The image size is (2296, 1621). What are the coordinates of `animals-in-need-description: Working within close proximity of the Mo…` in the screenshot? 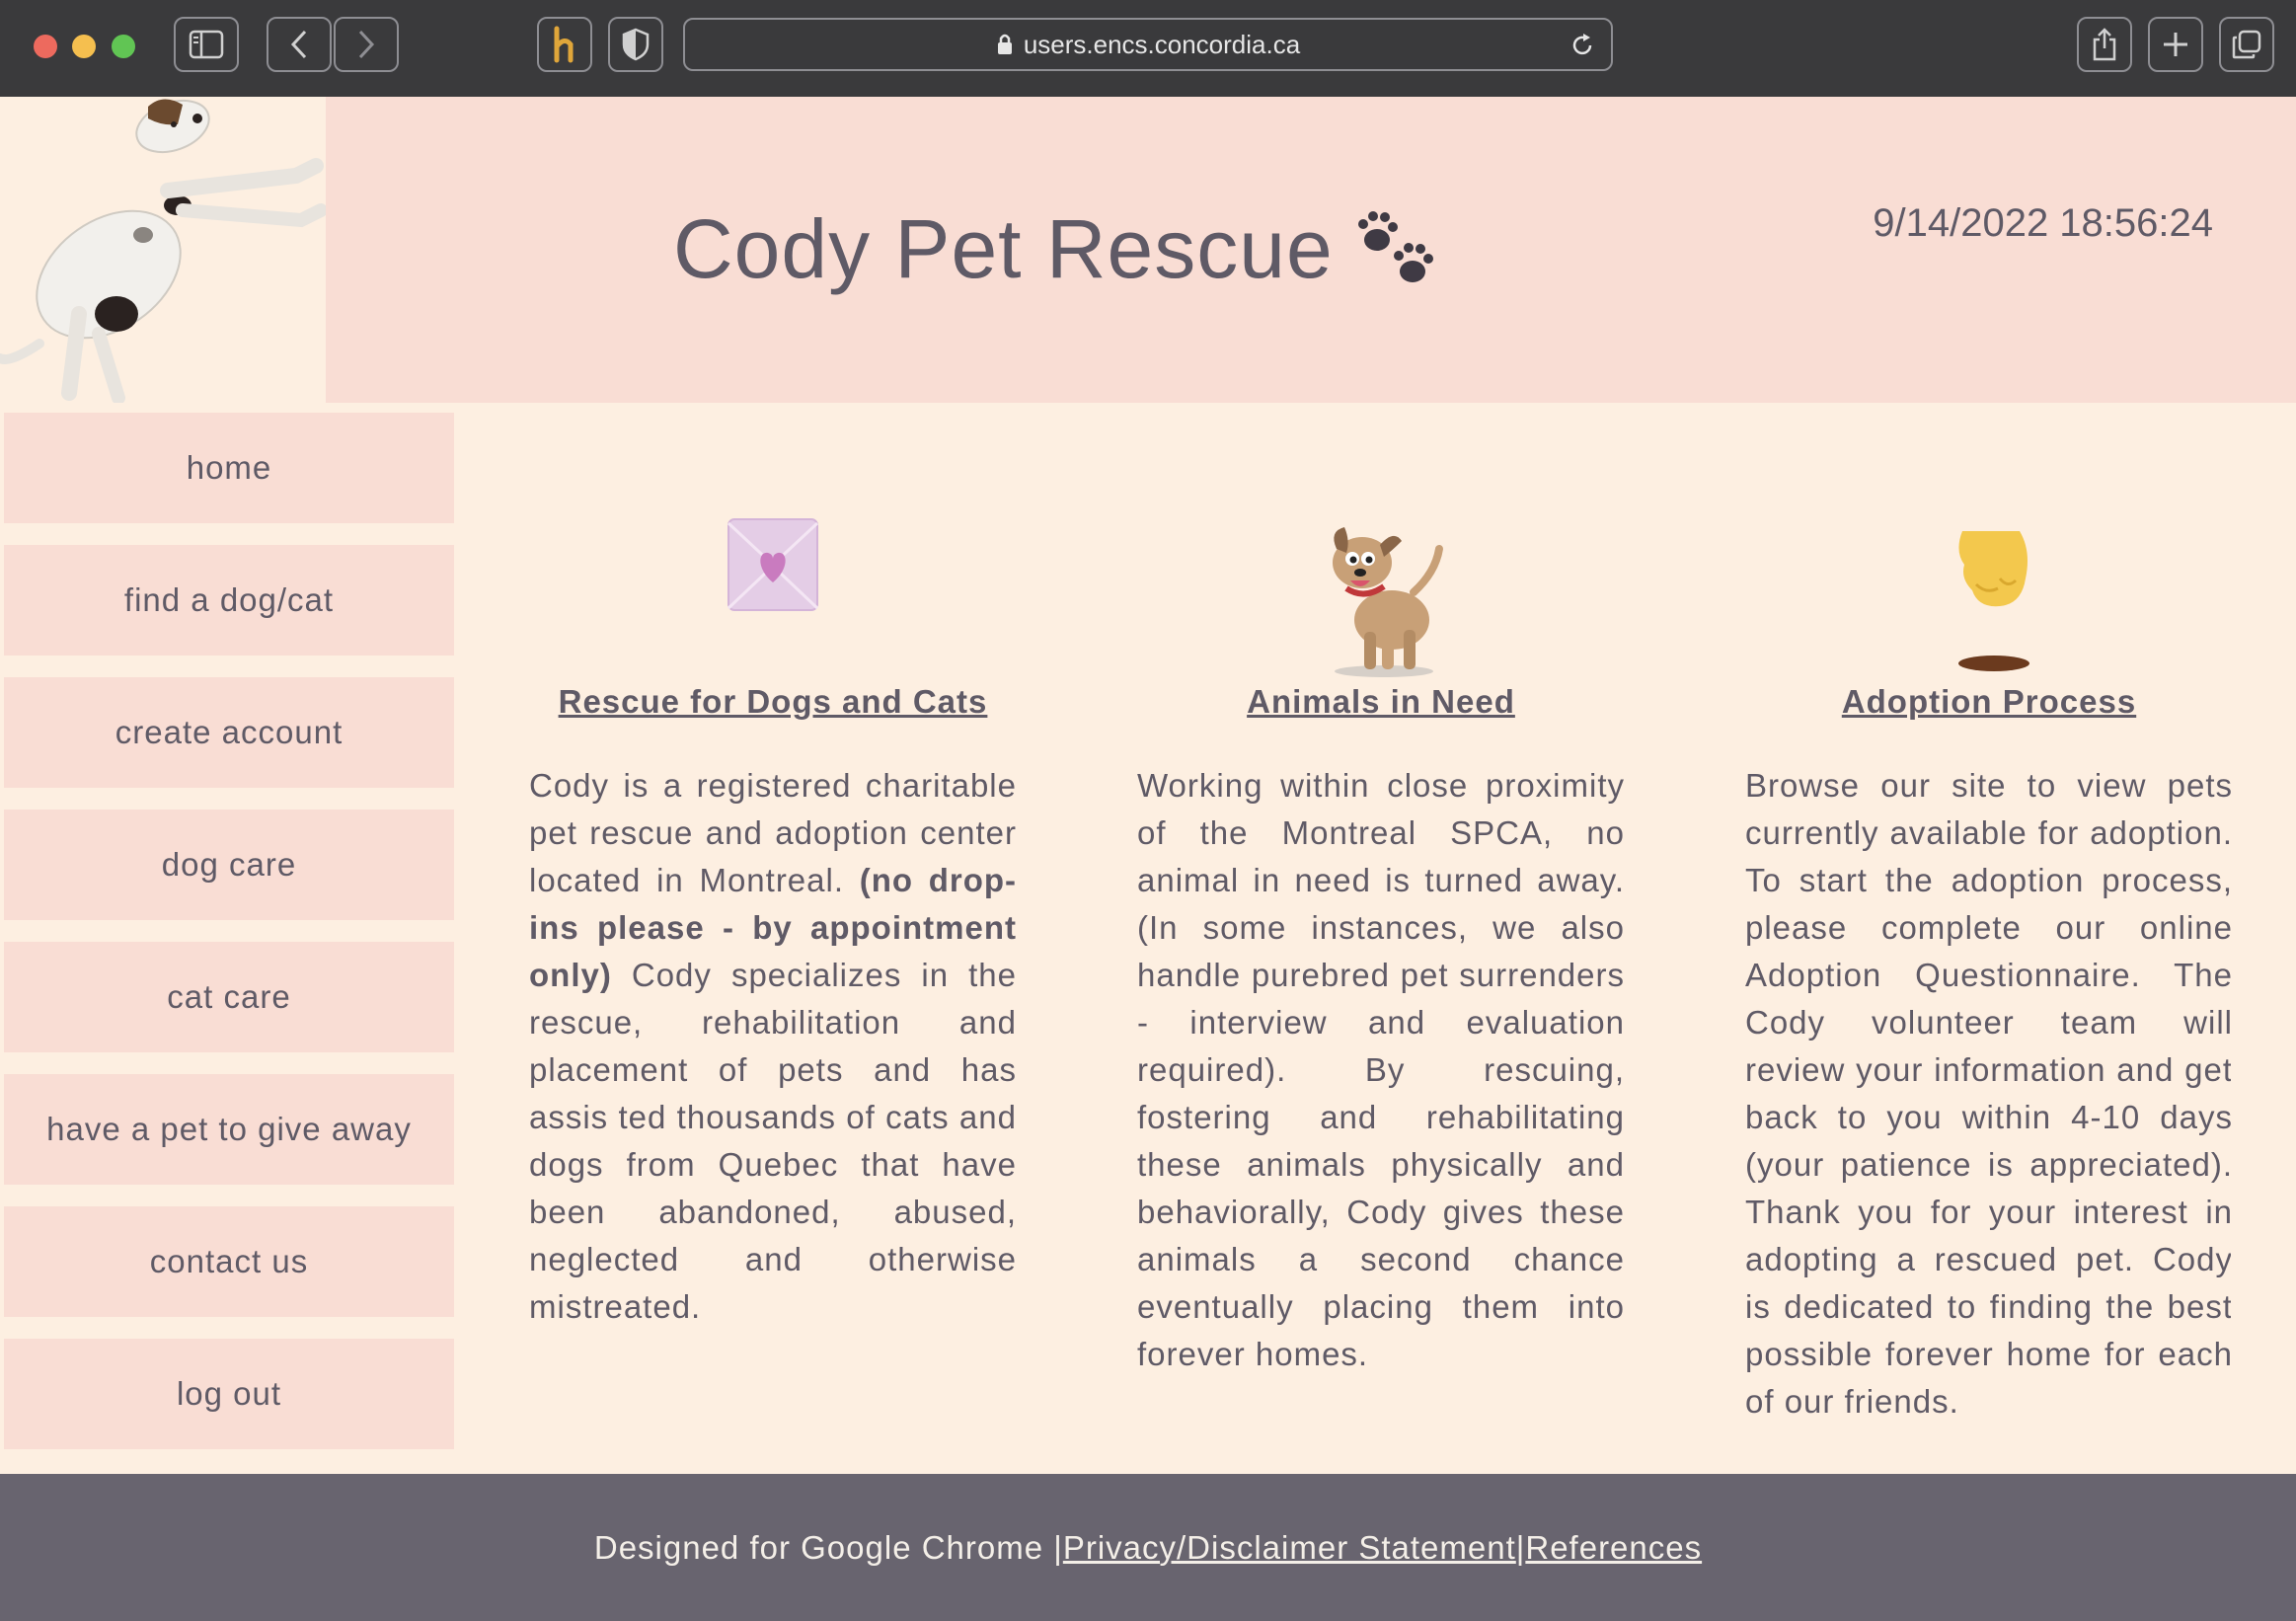 It's located at (1381, 1069).